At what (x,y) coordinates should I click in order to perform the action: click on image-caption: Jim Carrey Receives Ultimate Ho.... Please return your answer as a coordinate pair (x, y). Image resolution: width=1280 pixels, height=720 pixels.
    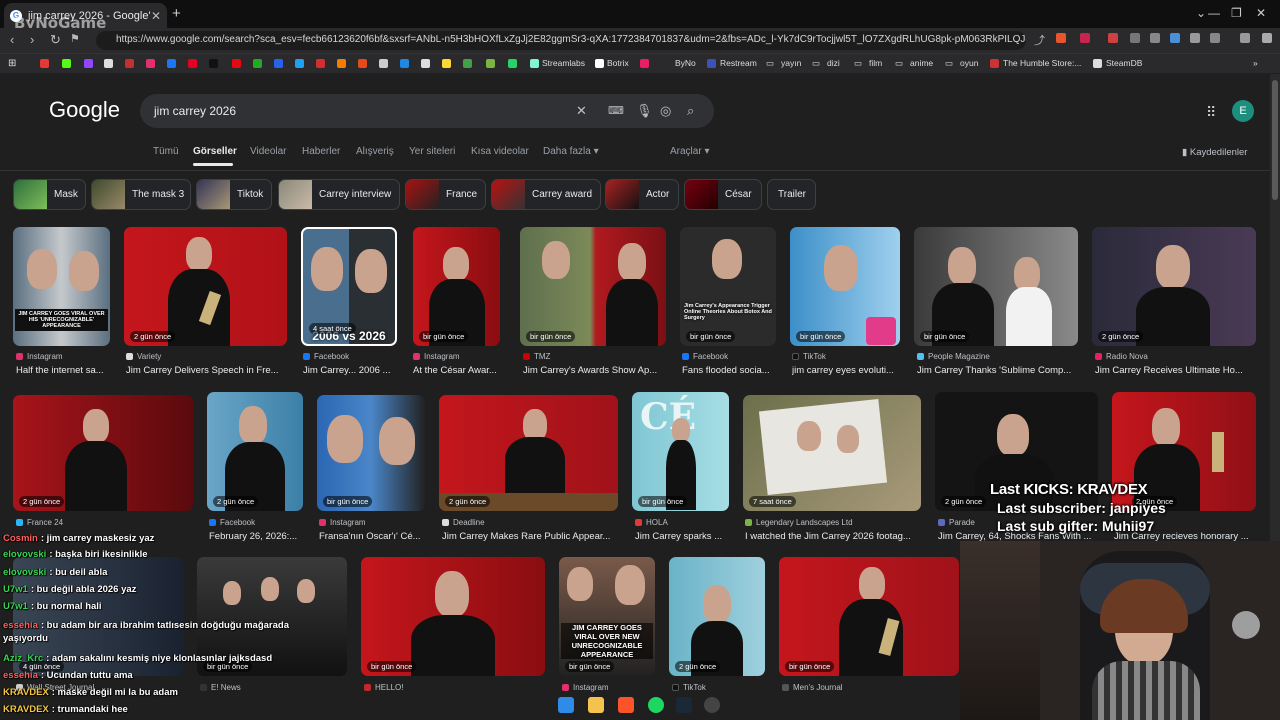
    Looking at the image, I should click on (1175, 370).